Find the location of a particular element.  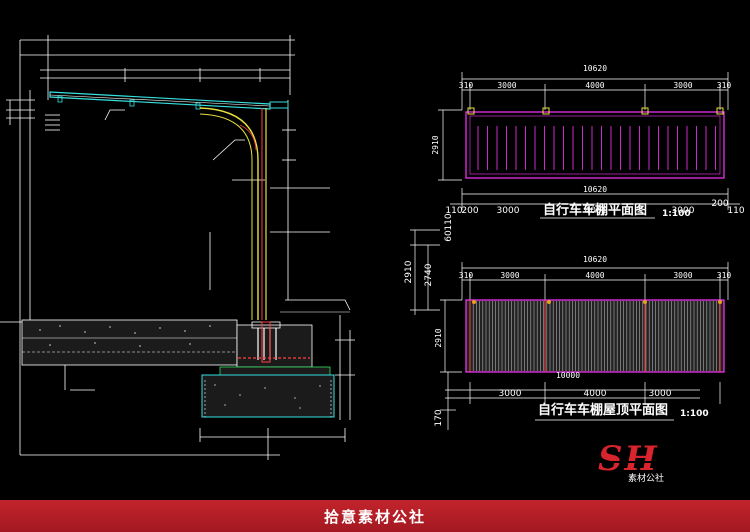

roof-side-dim-5: 170 is located at coordinates (439, 417).